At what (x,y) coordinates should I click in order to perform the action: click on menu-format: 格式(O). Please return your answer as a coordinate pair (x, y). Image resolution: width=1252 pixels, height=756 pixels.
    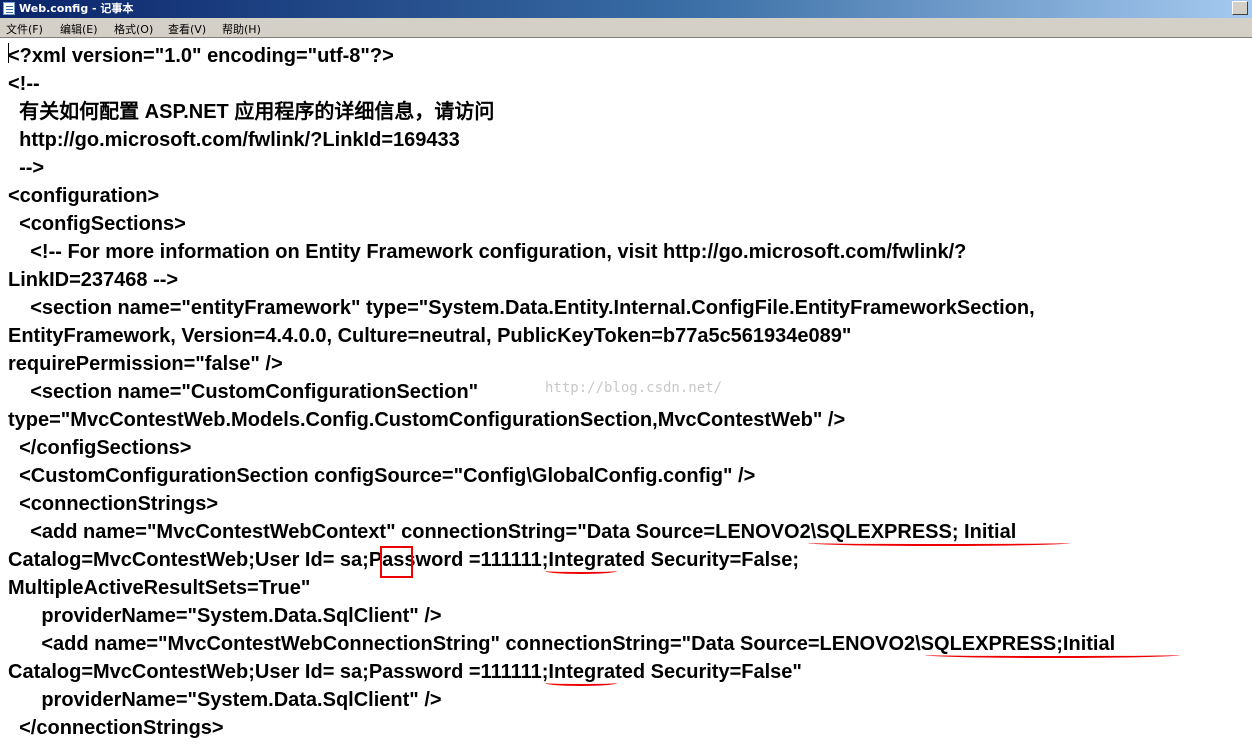
    Looking at the image, I should click on (133, 29).